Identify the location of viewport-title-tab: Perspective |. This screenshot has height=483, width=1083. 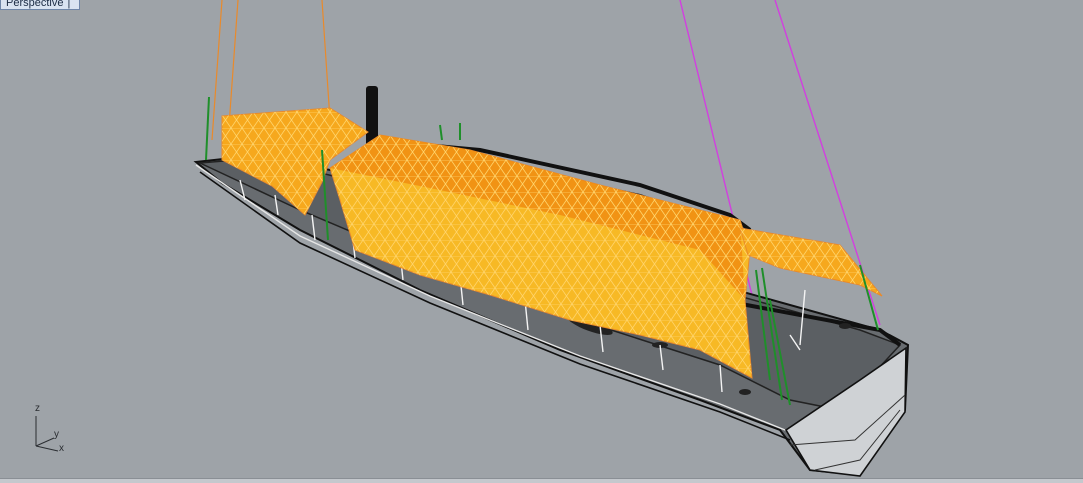
(40, 5).